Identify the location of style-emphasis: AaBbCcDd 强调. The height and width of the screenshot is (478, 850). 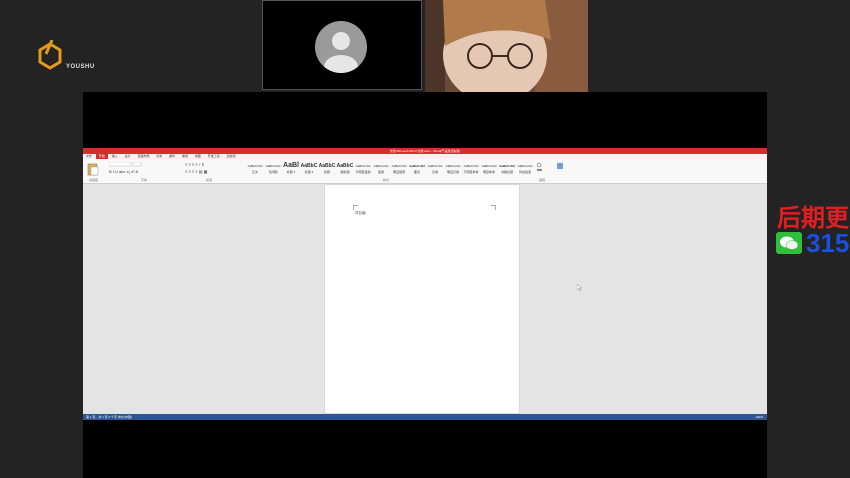
(381, 169).